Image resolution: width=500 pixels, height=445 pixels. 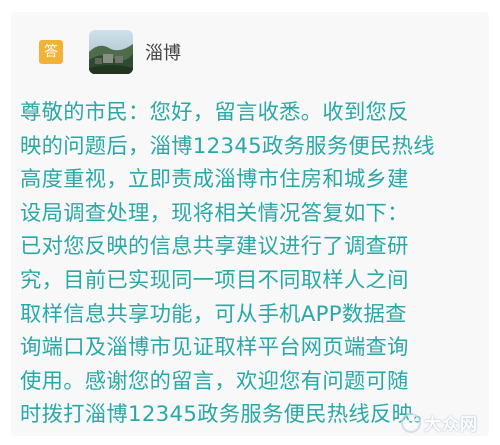 I want to click on avatar-image, so click(x=111, y=52).